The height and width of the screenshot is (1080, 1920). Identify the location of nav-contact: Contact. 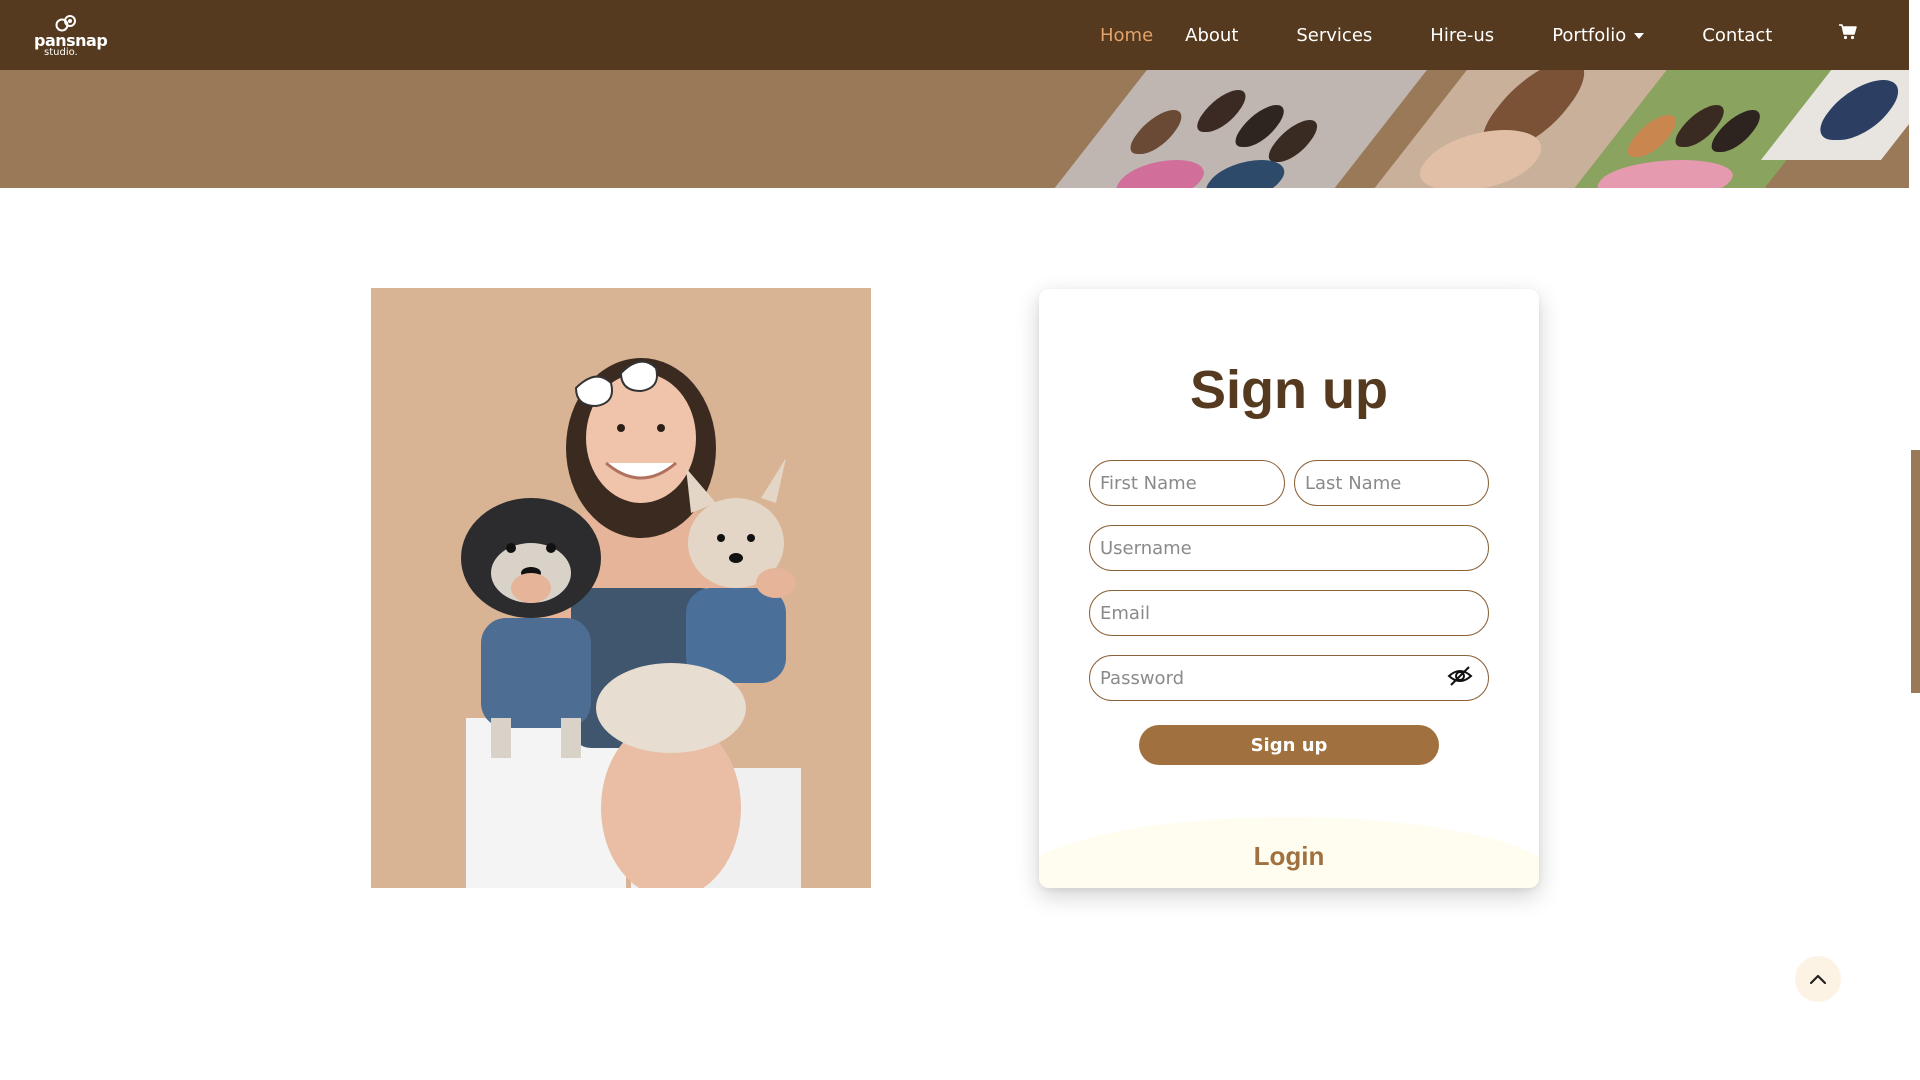
(1737, 35).